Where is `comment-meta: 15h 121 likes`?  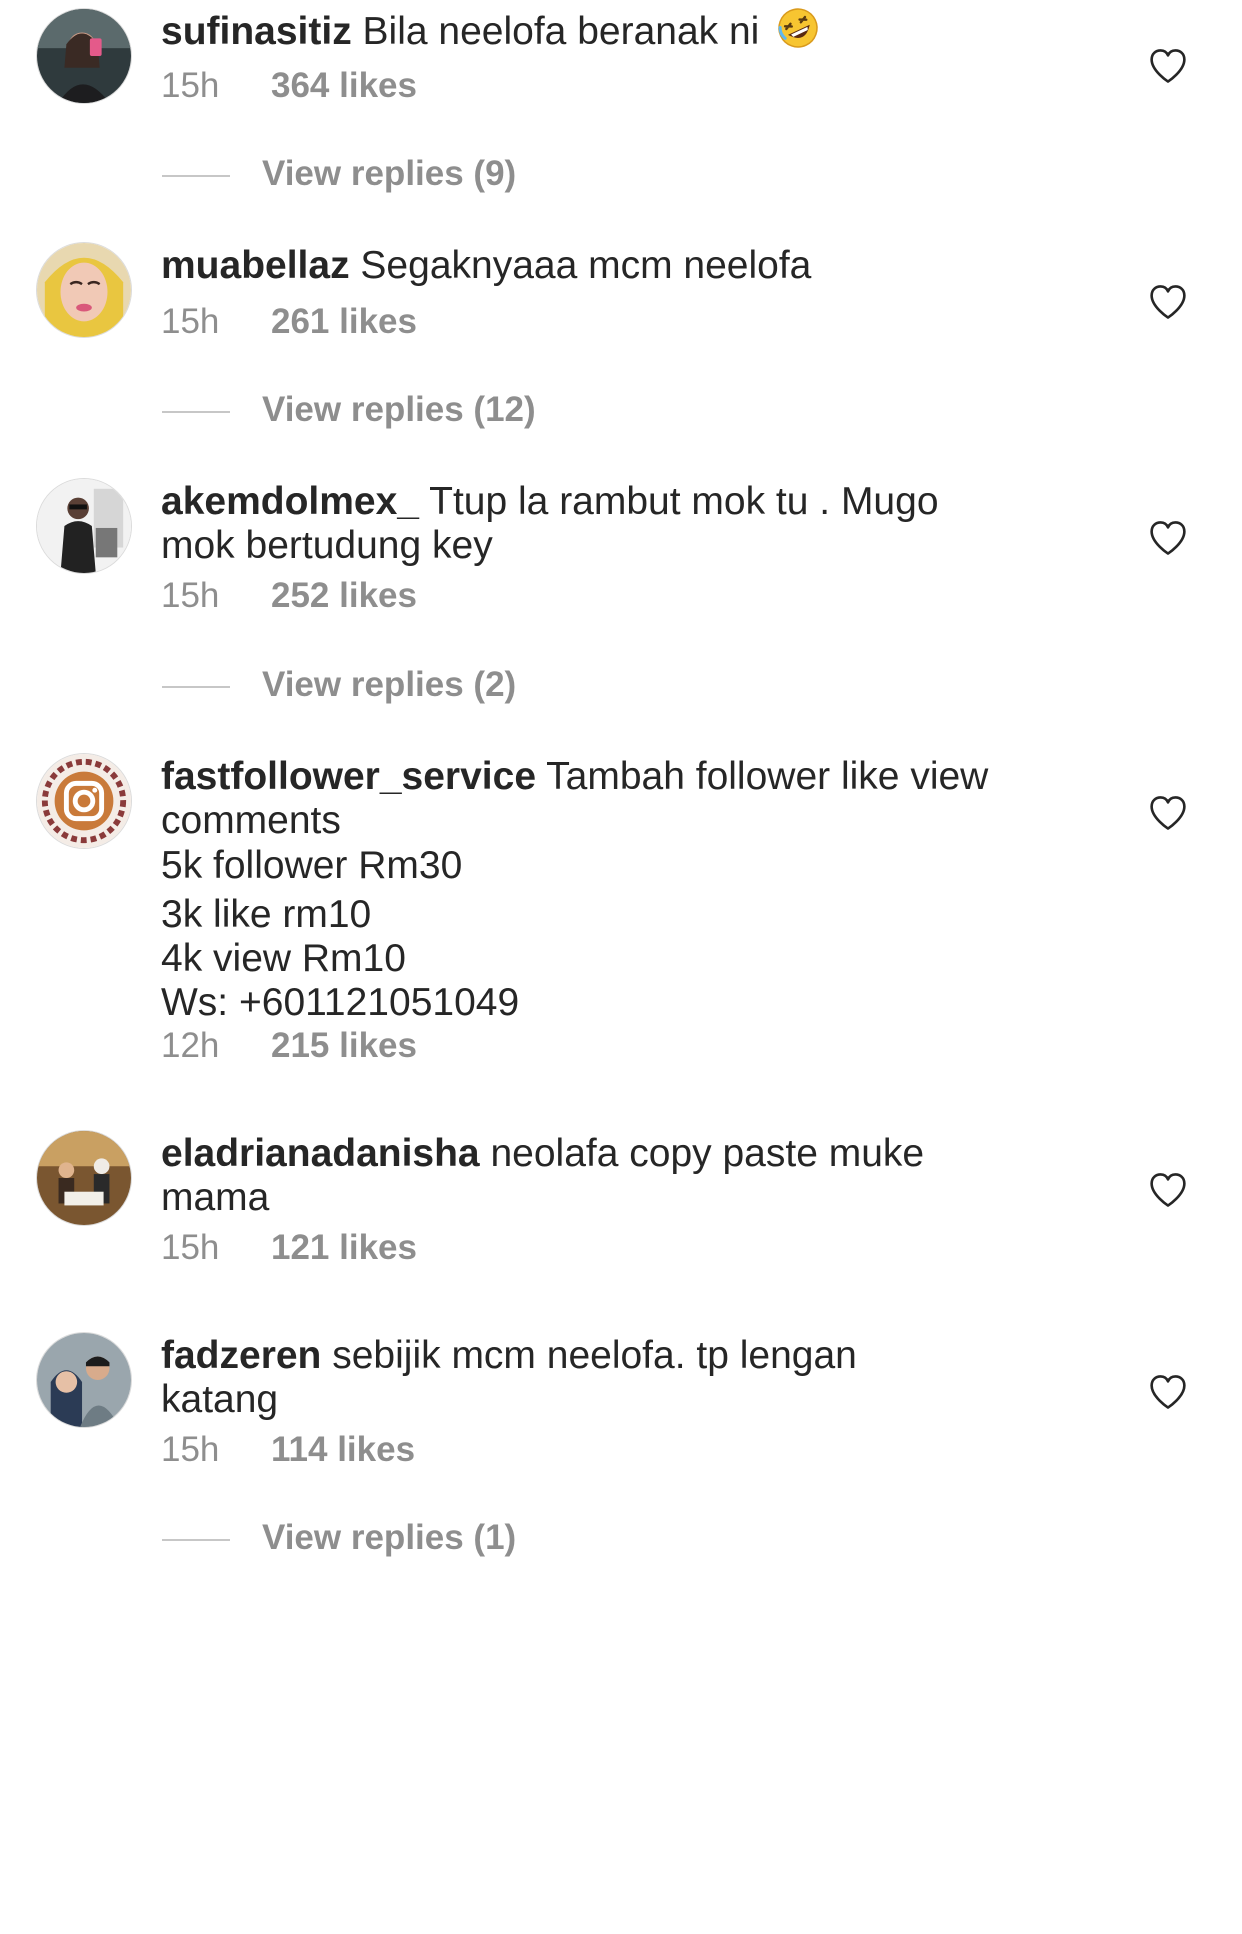
comment-meta: 15h 121 likes is located at coordinates (289, 1248).